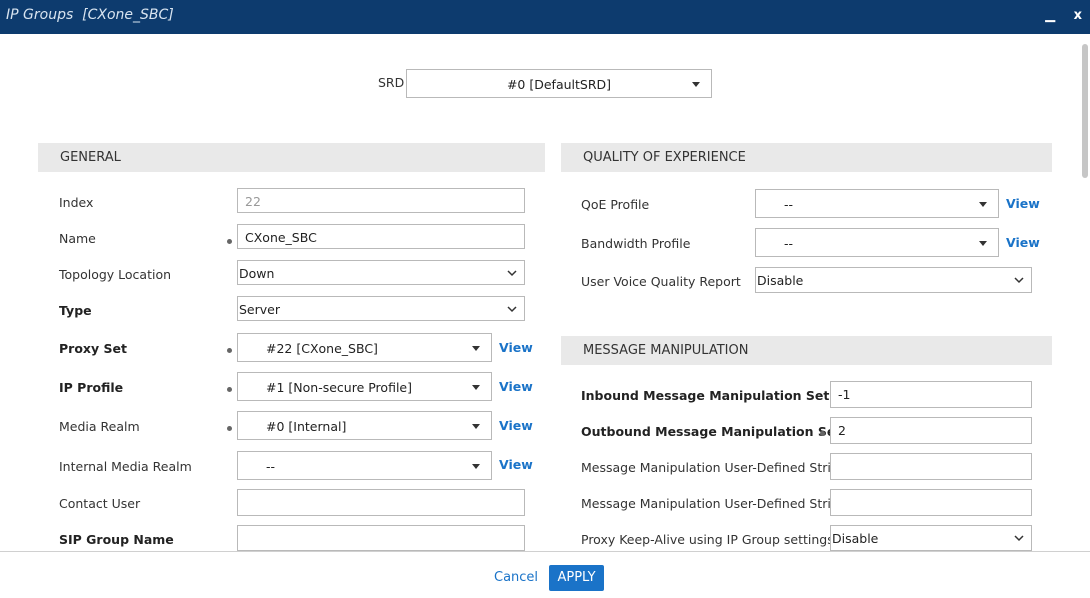 This screenshot has width=1090, height=598. Describe the element at coordinates (661, 281) in the screenshot. I see `user-voice-quality-report-label: User Voice Quality Report` at that location.